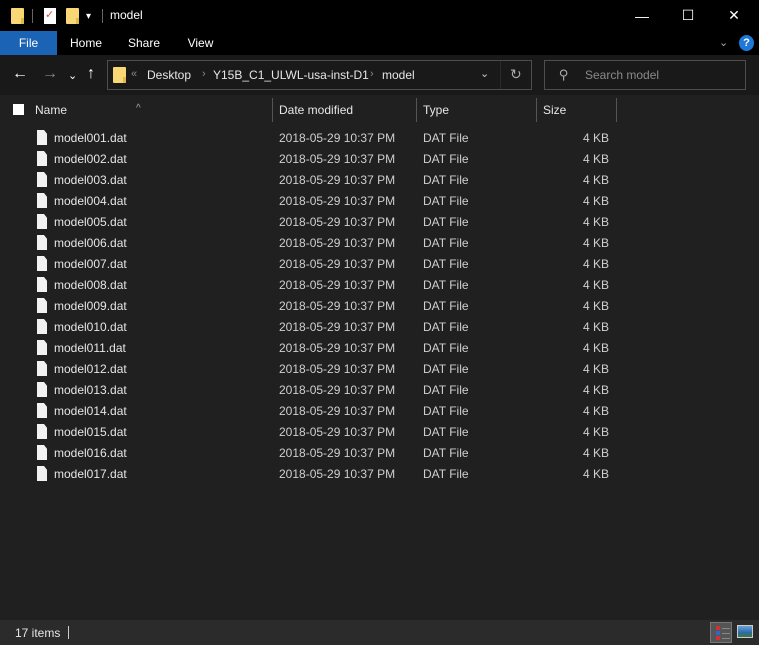 The height and width of the screenshot is (645, 759). I want to click on help-icon: ?, so click(746, 43).